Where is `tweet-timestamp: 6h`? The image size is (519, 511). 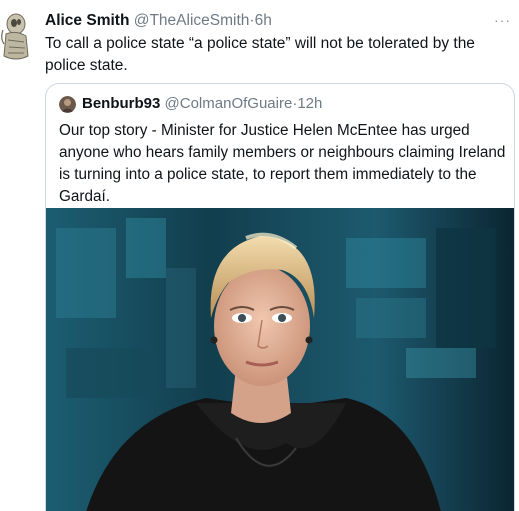 tweet-timestamp: 6h is located at coordinates (263, 20).